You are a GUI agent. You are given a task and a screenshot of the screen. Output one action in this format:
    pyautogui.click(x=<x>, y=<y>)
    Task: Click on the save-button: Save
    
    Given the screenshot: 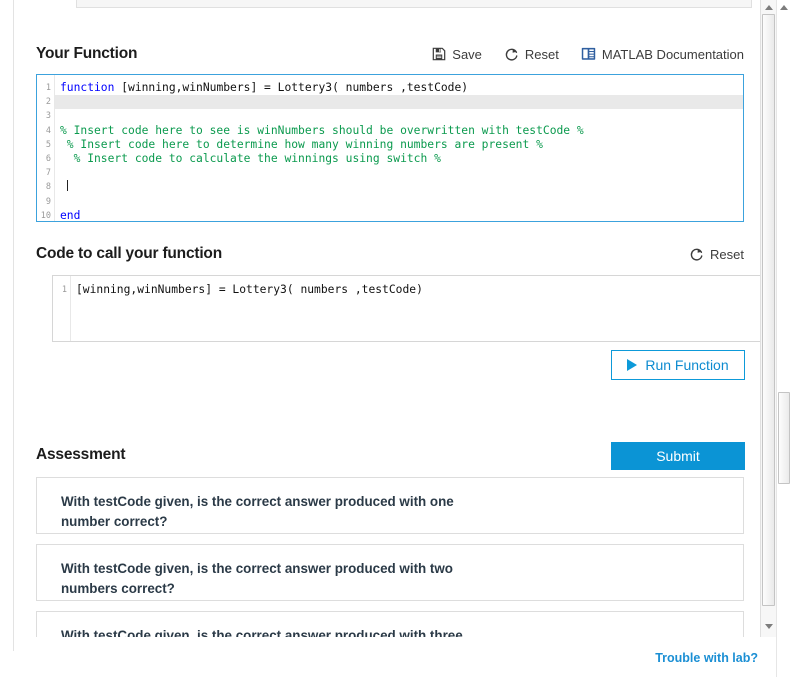 What is the action you would take?
    pyautogui.click(x=457, y=54)
    